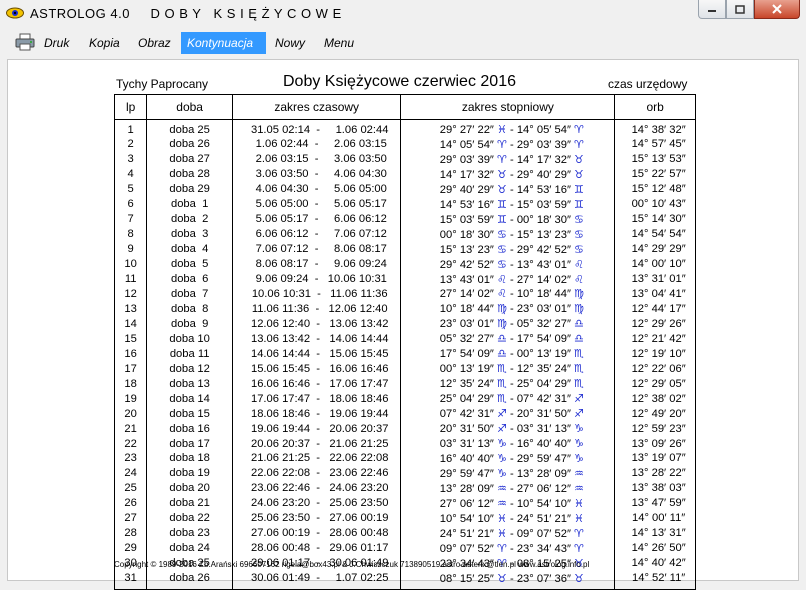  I want to click on degree-range-cell: 00° 18′ 30″ ♋ - 15° 13′ 23″ ♋, so click(508, 235).